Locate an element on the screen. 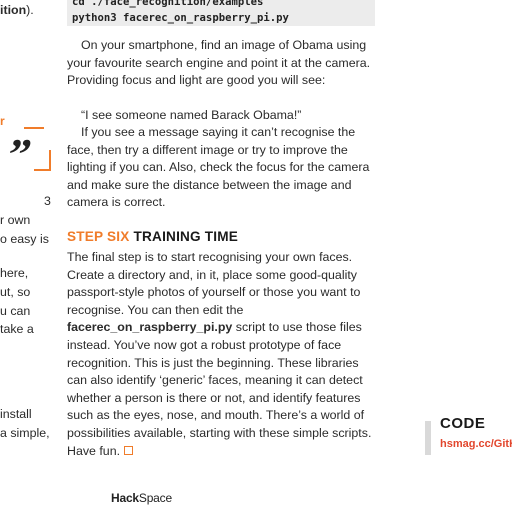 Image resolution: width=512 pixels, height=512 pixels. pullquote-top-rule is located at coordinates (34, 128).